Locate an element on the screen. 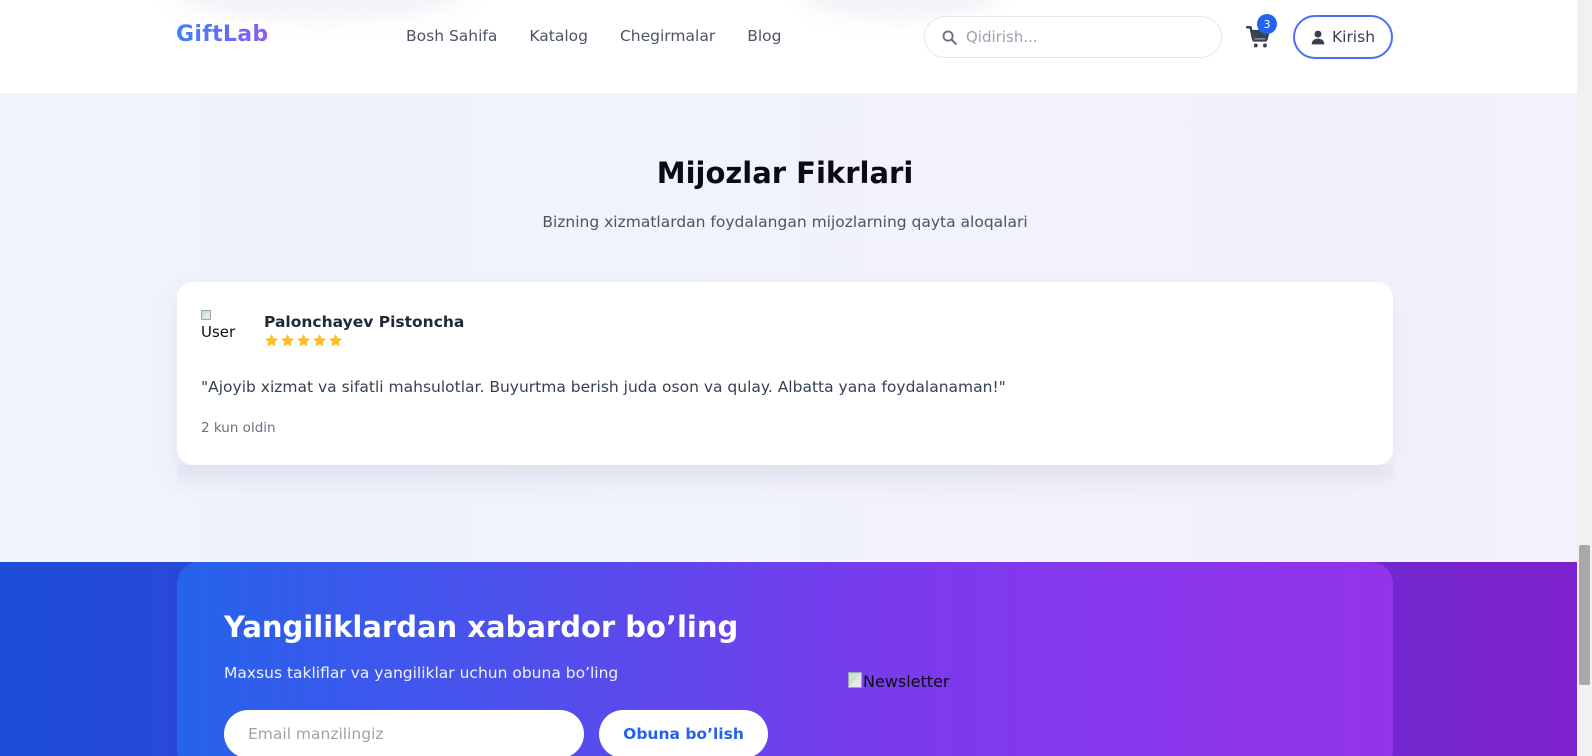 The height and width of the screenshot is (756, 1592). avatar: User is located at coordinates (222, 329).